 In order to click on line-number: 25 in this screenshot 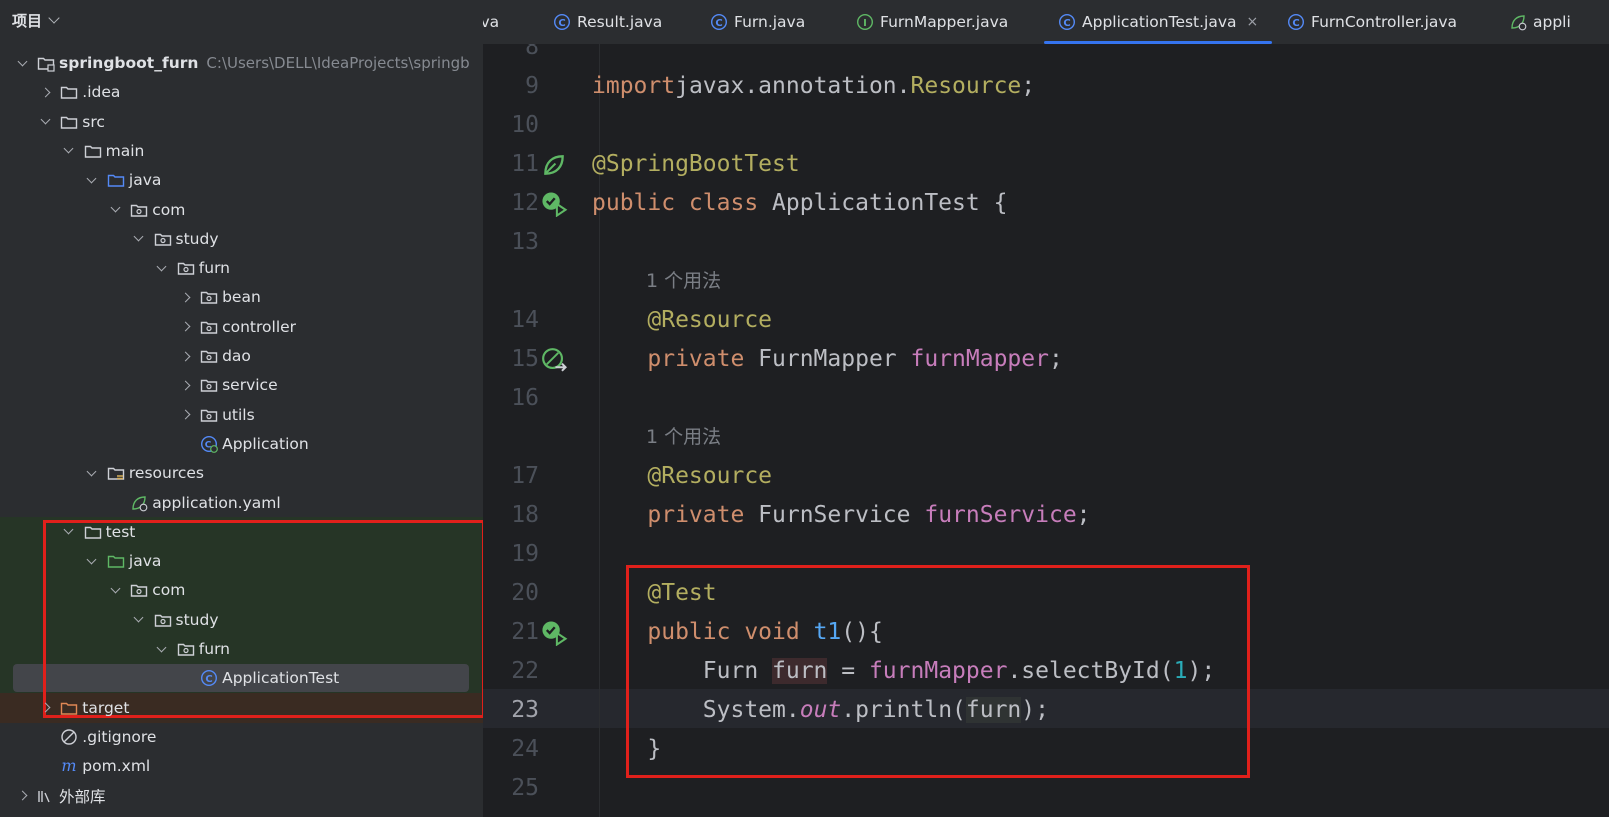, I will do `click(525, 788)`.